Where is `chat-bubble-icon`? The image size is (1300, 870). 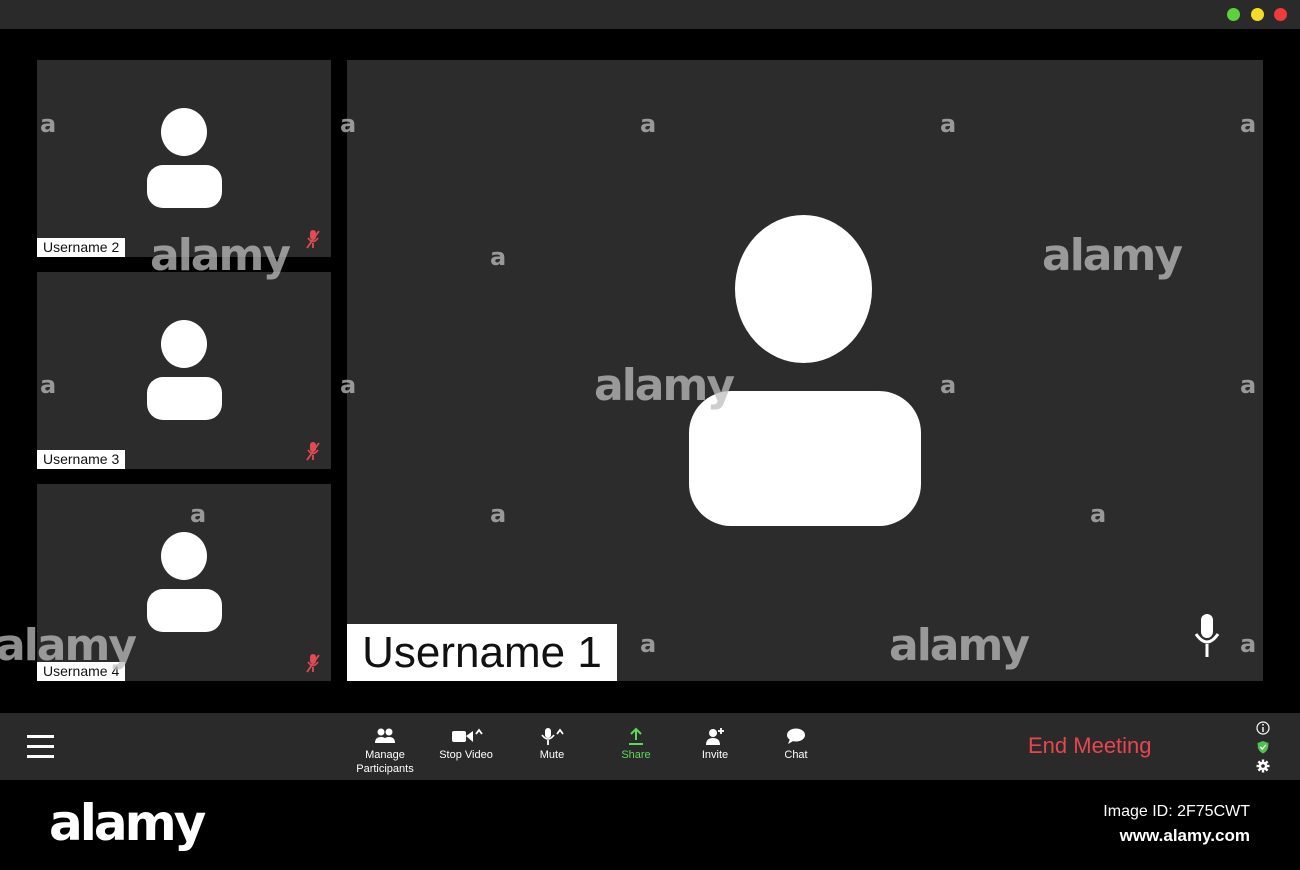
chat-bubble-icon is located at coordinates (796, 736).